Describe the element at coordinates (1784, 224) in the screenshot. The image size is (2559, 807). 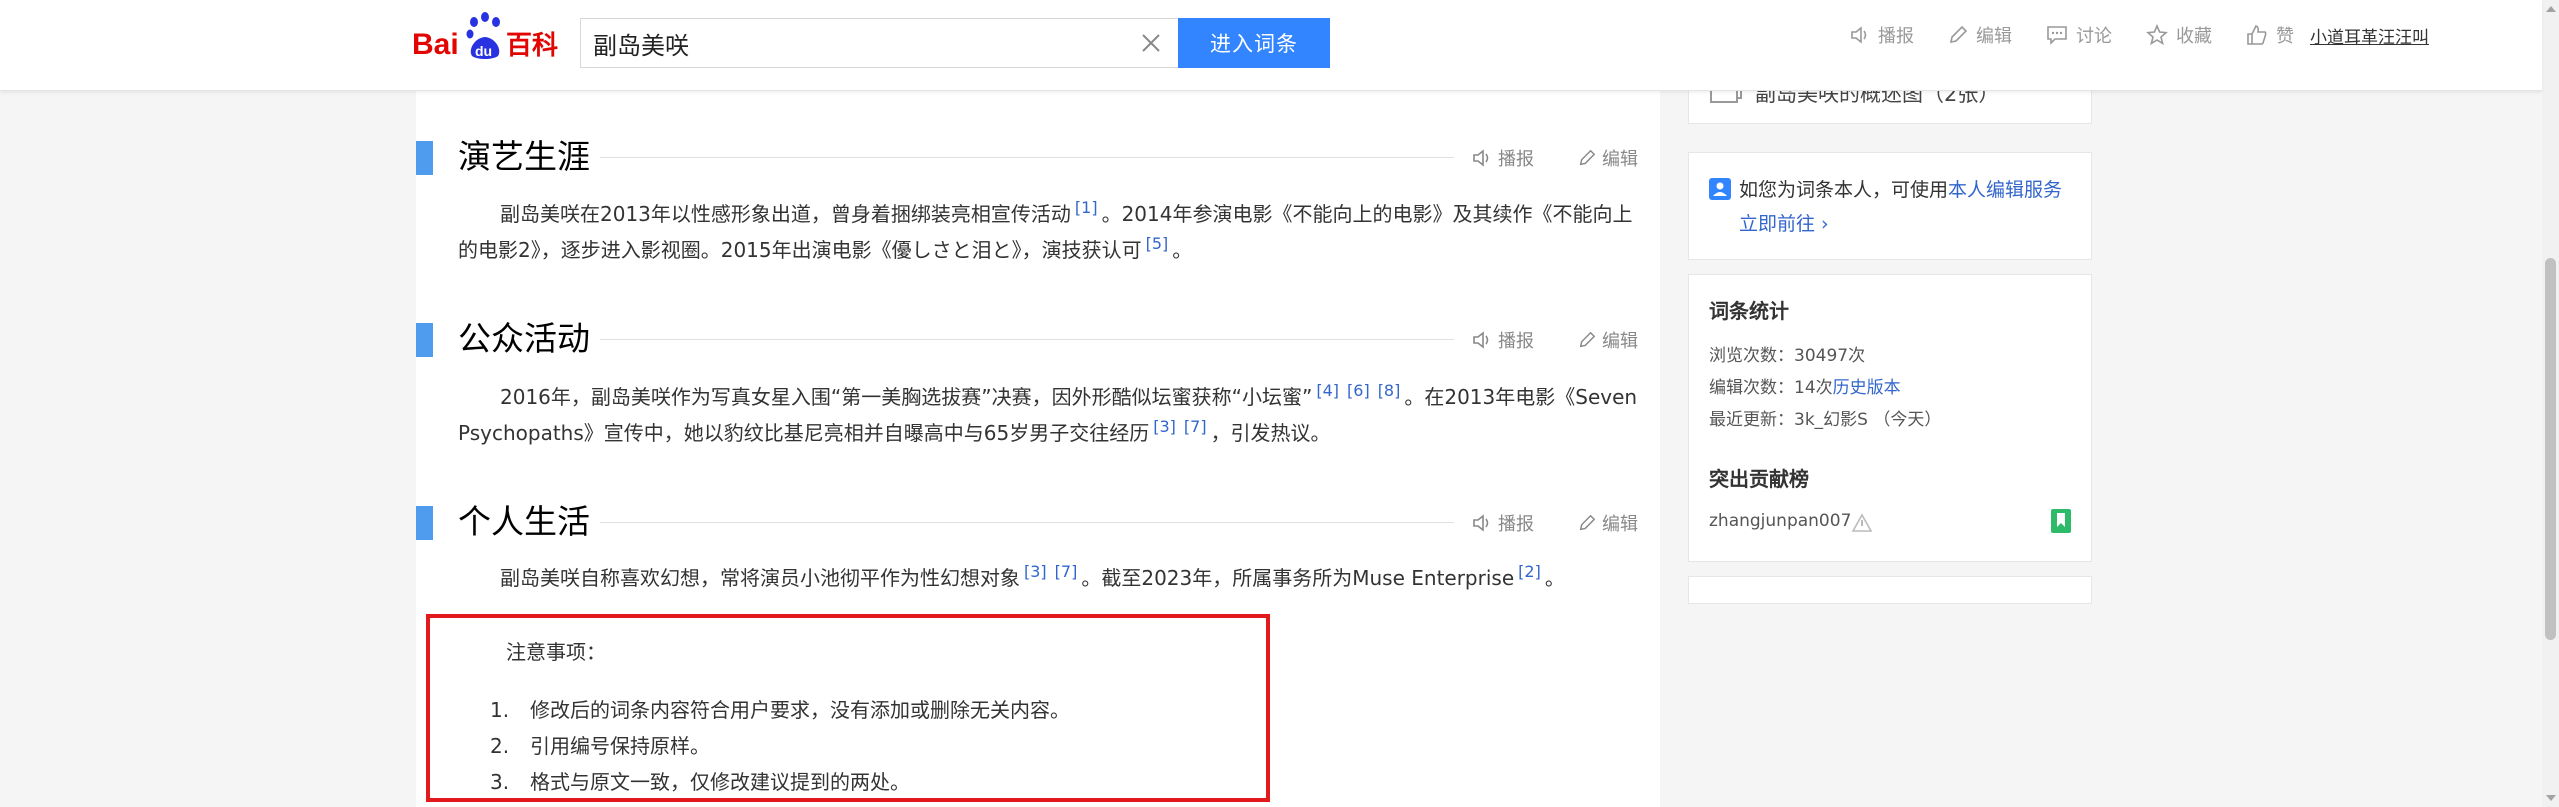
I see `go-now-link: 立即前往 ›` at that location.